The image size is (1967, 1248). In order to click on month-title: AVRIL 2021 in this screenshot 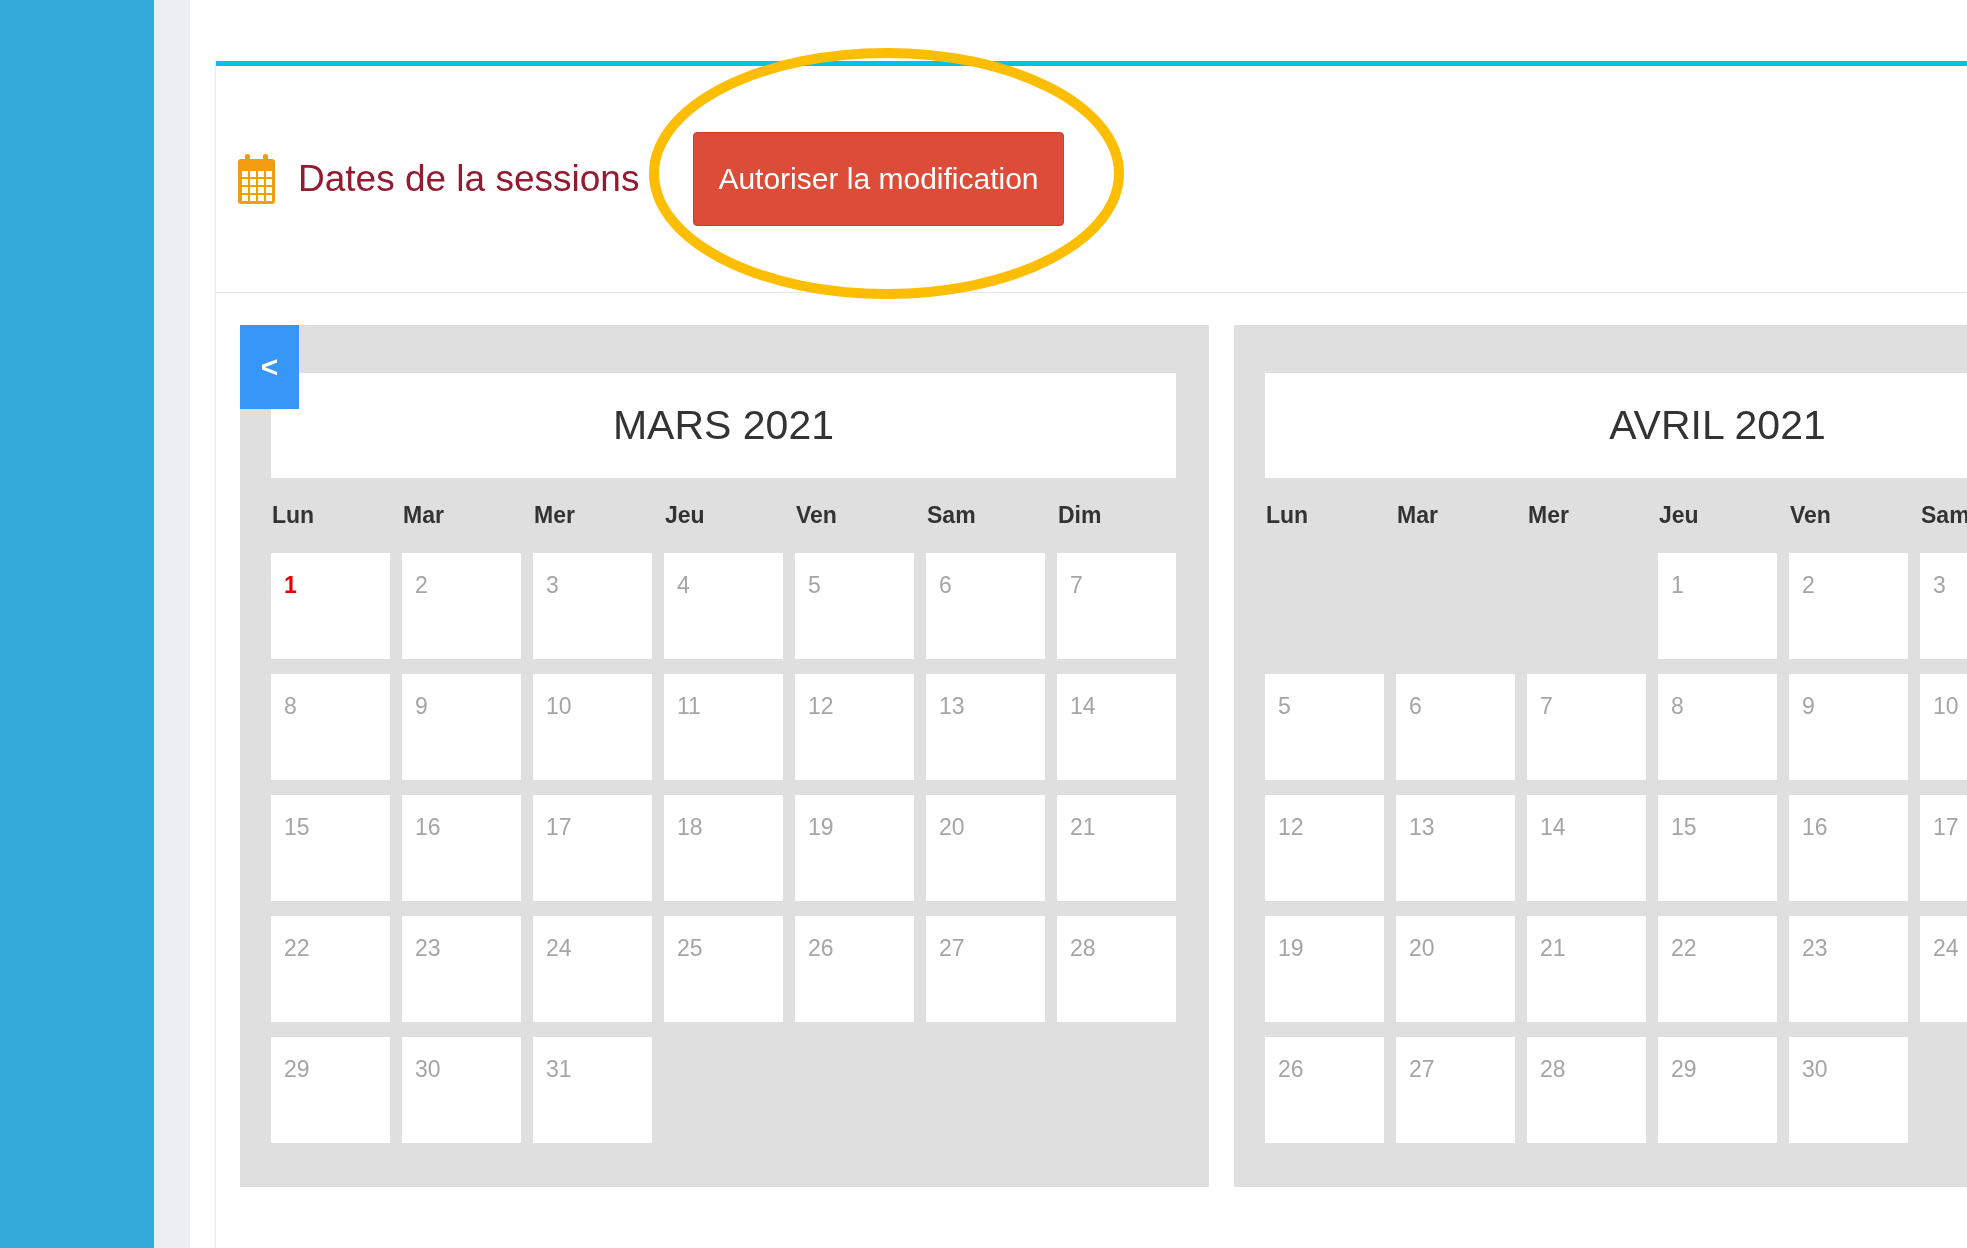, I will do `click(1616, 425)`.